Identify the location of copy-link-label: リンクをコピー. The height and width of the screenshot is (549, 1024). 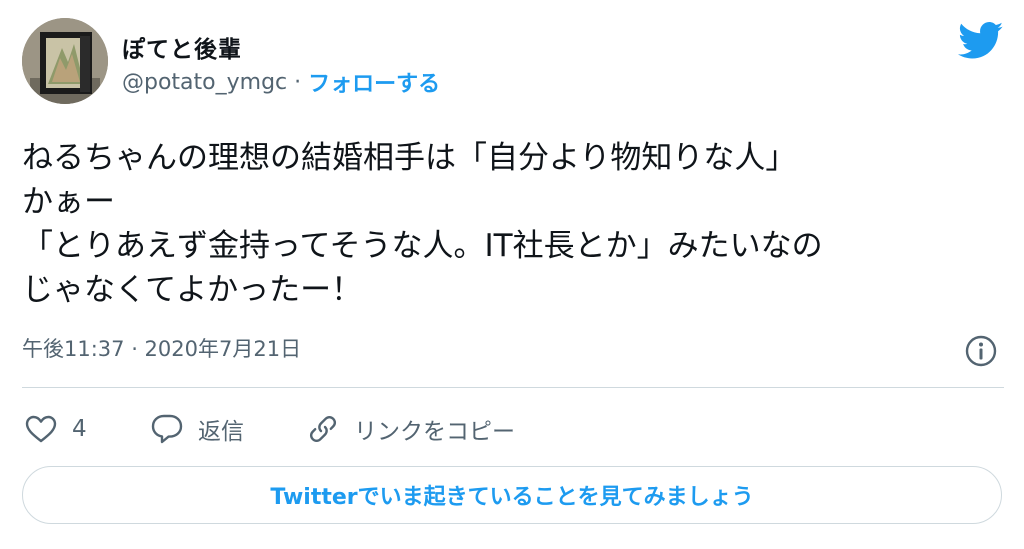
(434, 432).